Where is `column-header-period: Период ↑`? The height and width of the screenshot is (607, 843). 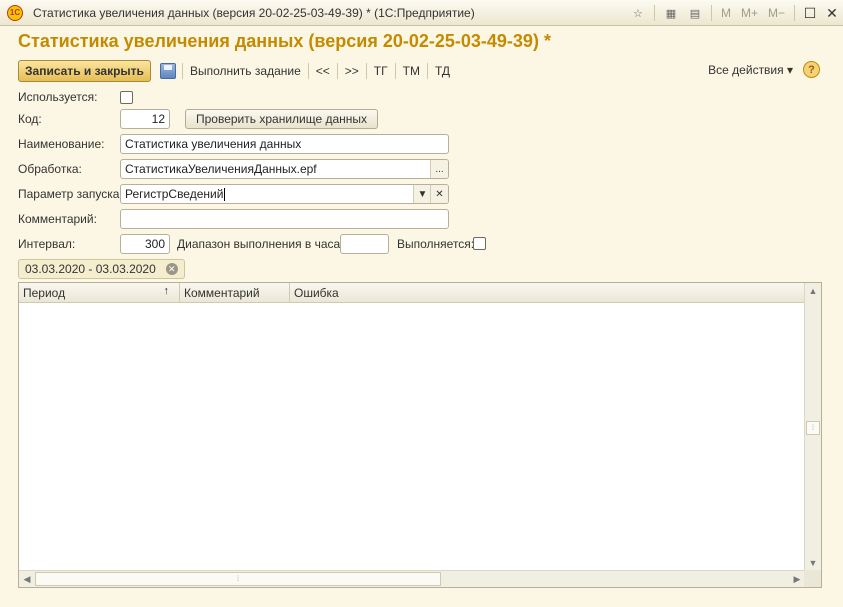 column-header-period: Период ↑ is located at coordinates (99, 293).